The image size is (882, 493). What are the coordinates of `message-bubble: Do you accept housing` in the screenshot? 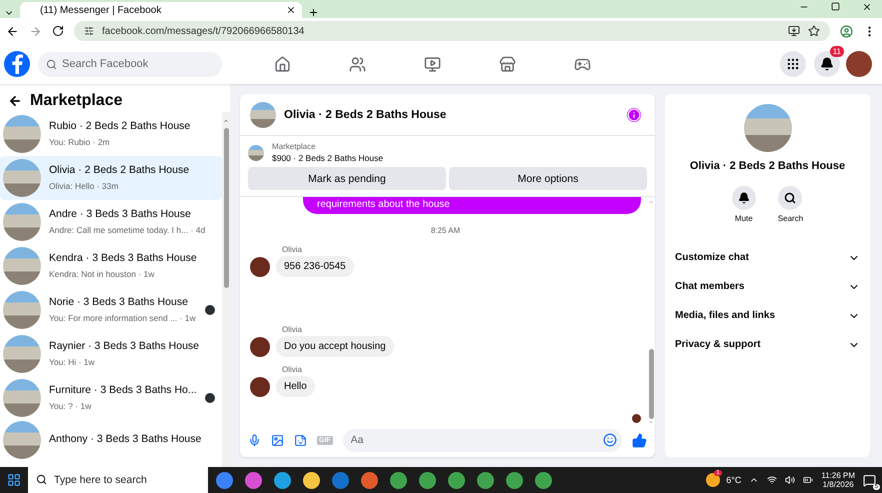 It's located at (335, 346).